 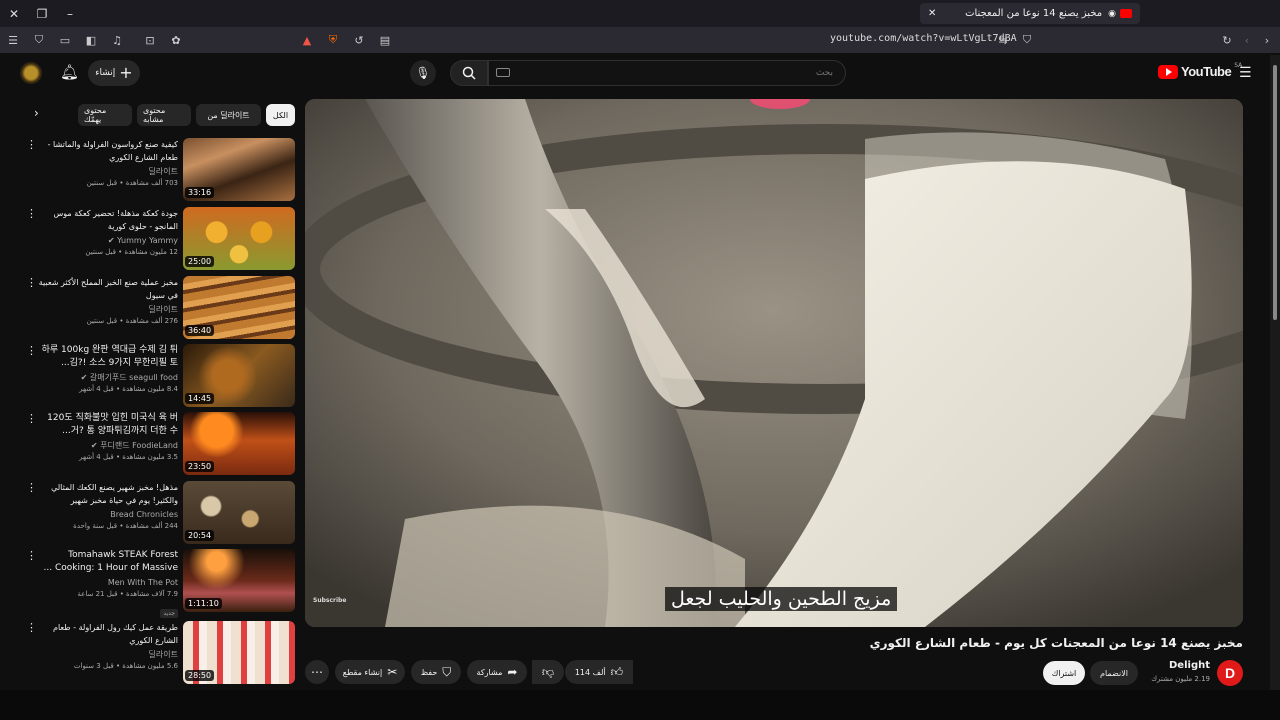 What do you see at coordinates (1027, 40) in the screenshot?
I see `bookmark-icon: ⛉` at bounding box center [1027, 40].